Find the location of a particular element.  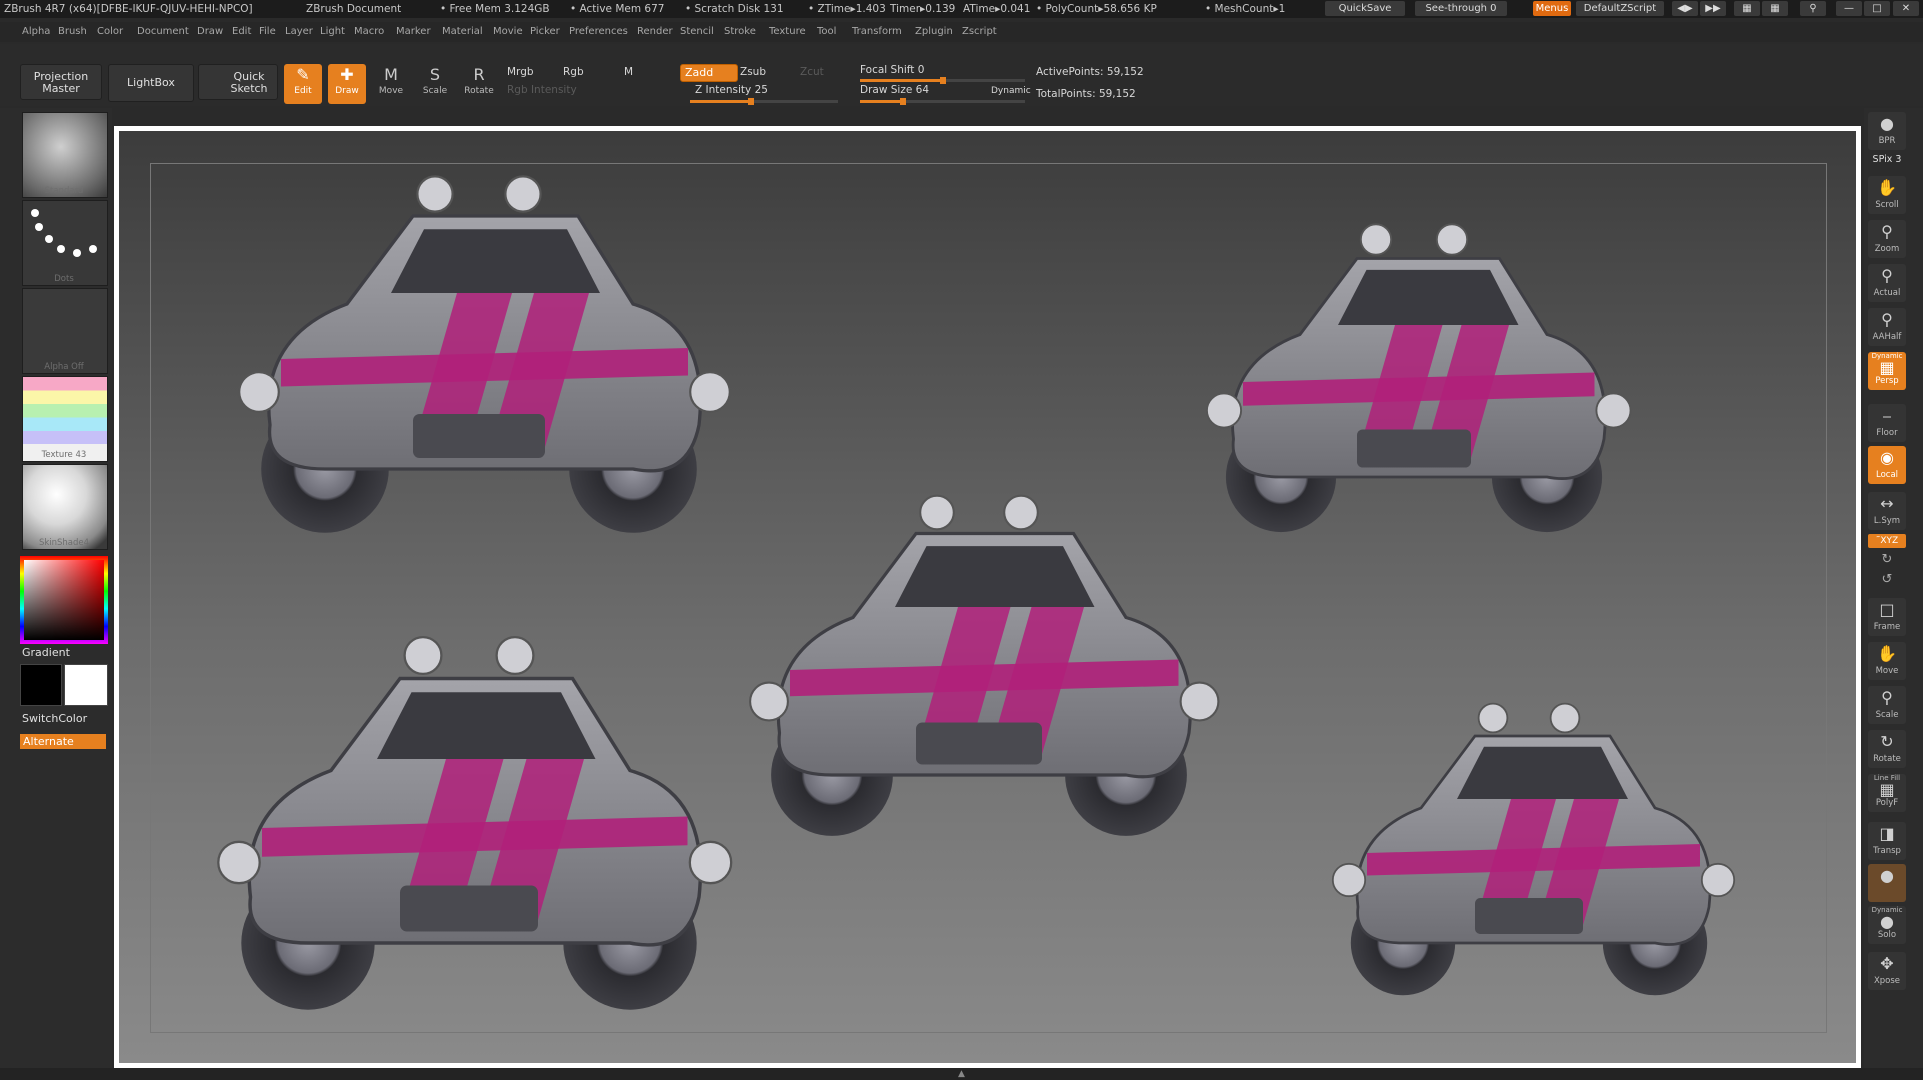

draw-size-slider: Draw Size 64 is located at coordinates (894, 90).